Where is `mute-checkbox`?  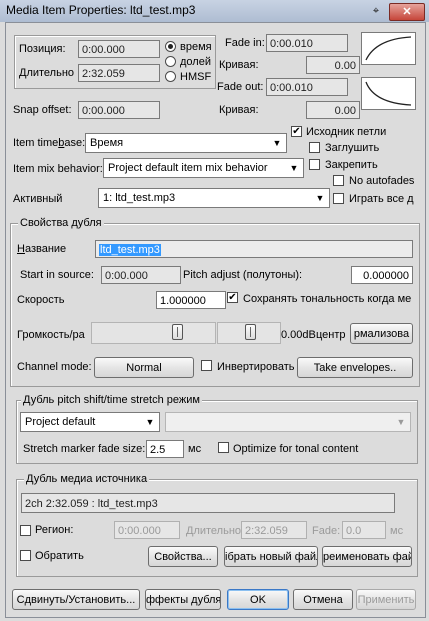
mute-checkbox is located at coordinates (314, 147).